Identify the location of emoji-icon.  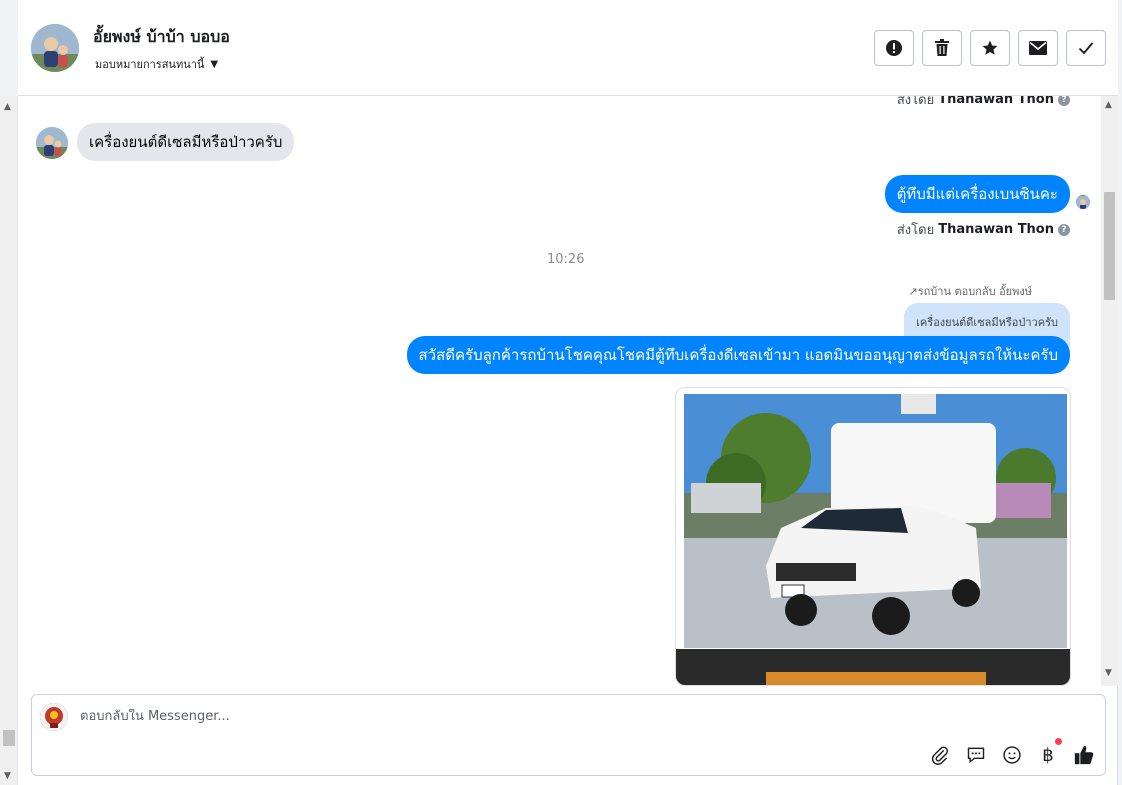
(1012, 755).